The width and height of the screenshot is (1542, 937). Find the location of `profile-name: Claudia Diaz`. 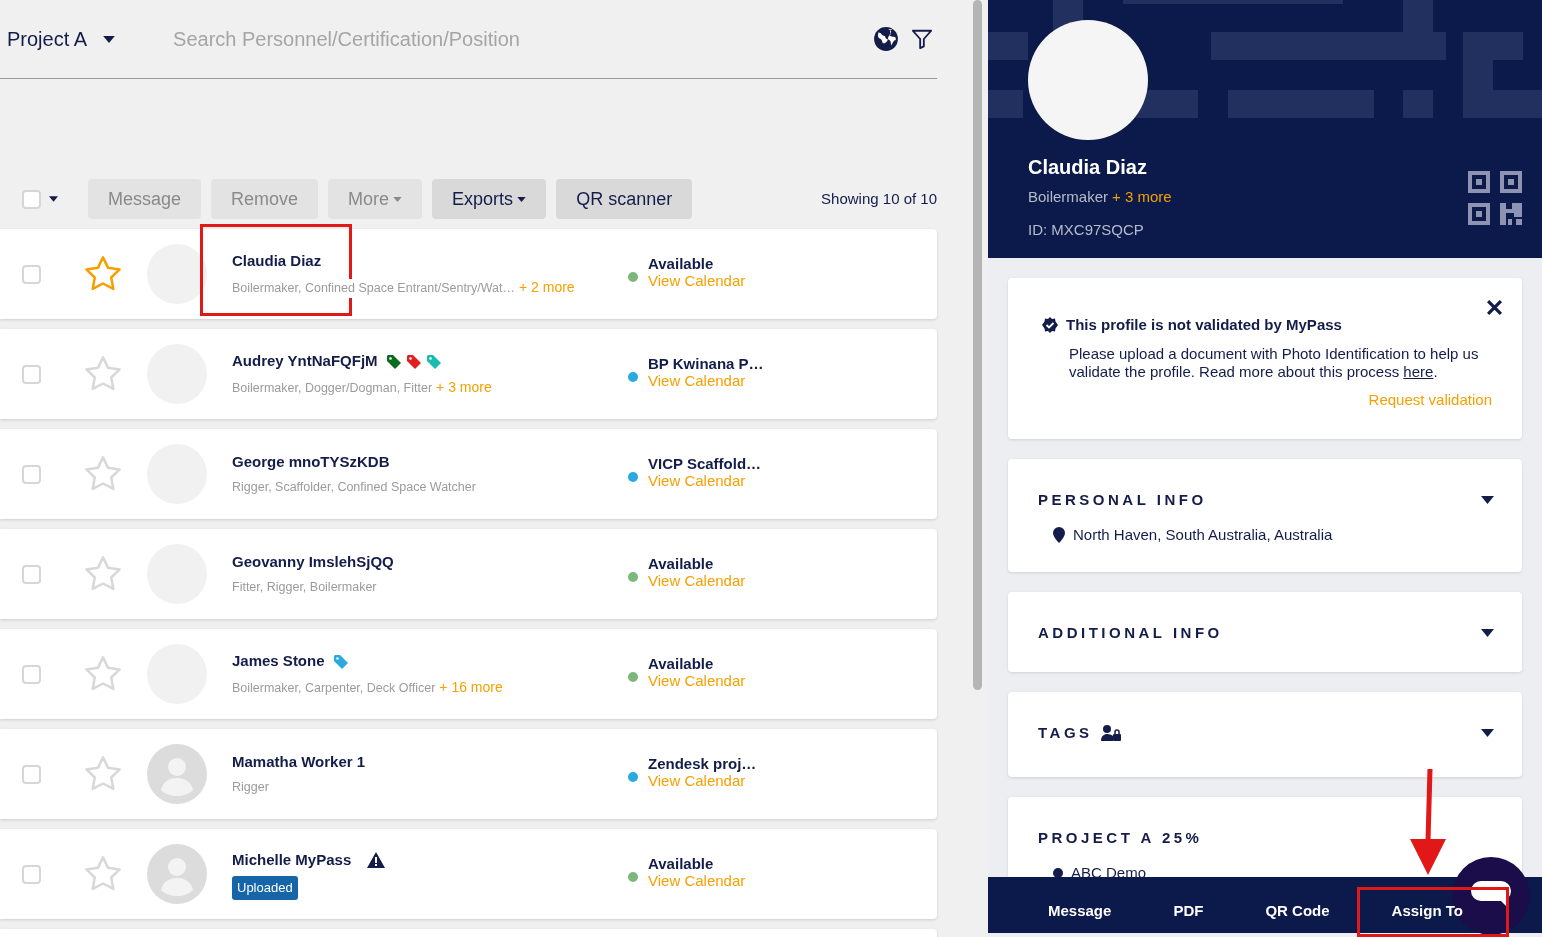

profile-name: Claudia Diaz is located at coordinates (1088, 167).